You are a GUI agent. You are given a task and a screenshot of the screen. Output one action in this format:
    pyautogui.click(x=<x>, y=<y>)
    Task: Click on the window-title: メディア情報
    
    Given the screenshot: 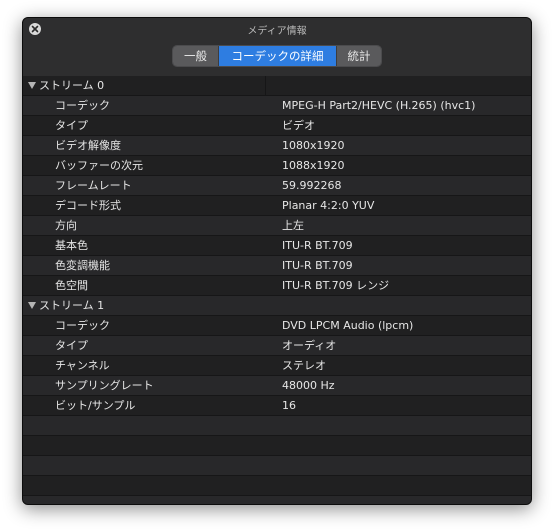 What is the action you would take?
    pyautogui.click(x=277, y=31)
    